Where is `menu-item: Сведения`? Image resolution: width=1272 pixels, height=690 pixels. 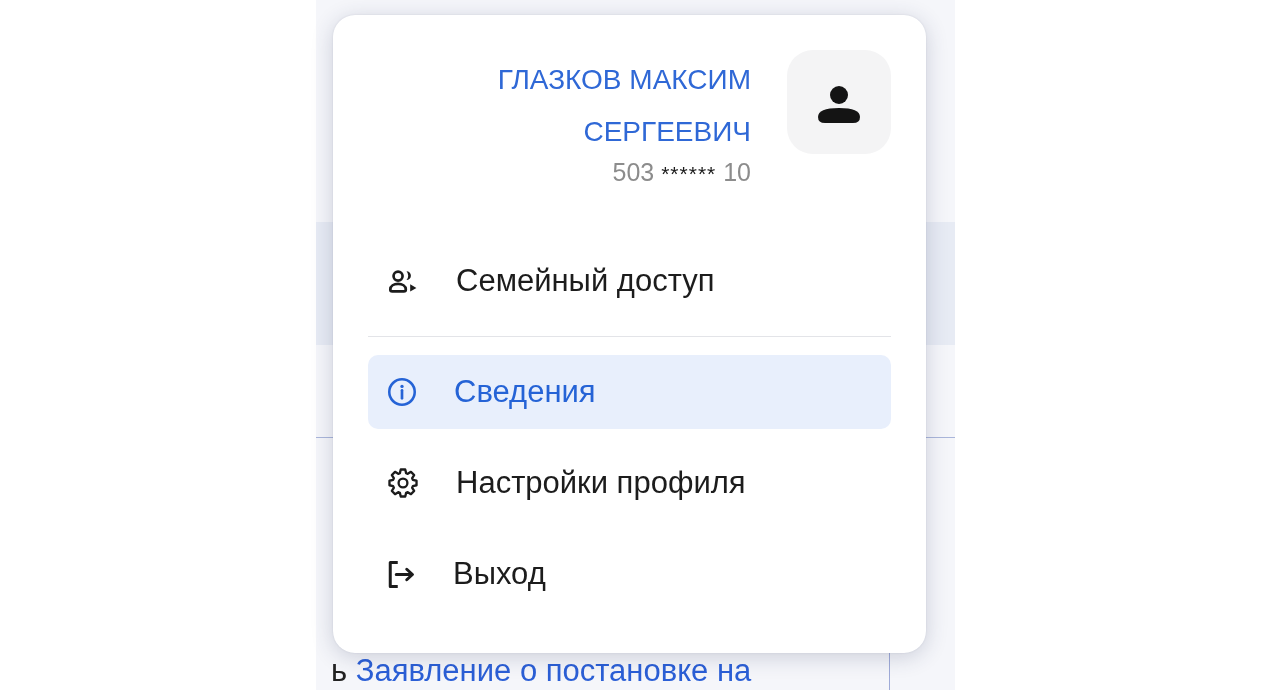 menu-item: Сведения is located at coordinates (629, 392).